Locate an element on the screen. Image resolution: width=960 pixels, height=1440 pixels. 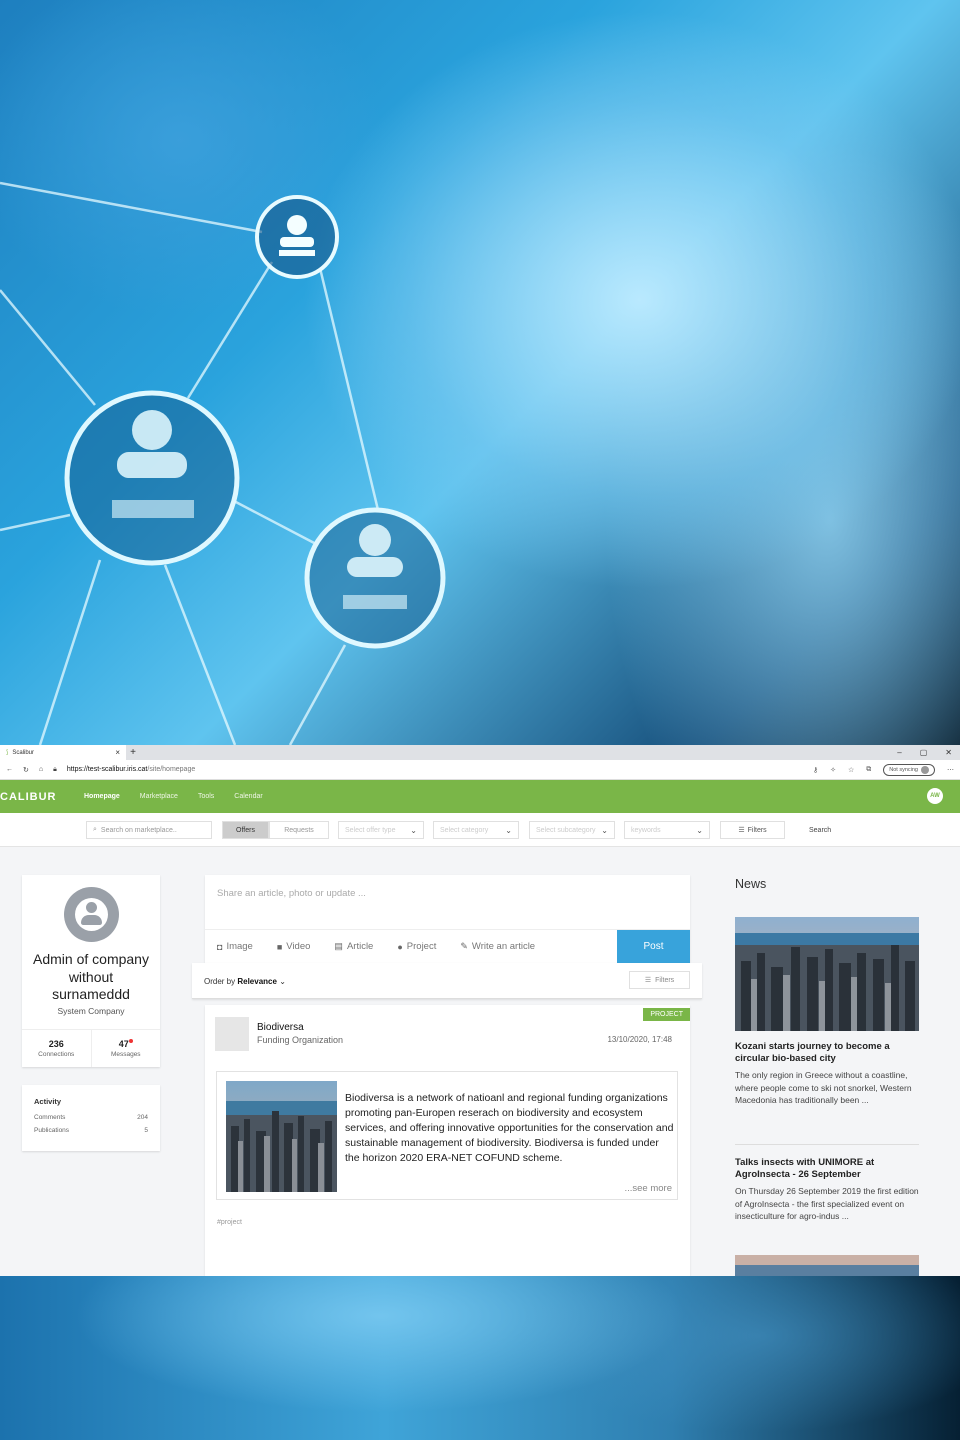
home-icon: ⌂ is located at coordinates (41, 769).